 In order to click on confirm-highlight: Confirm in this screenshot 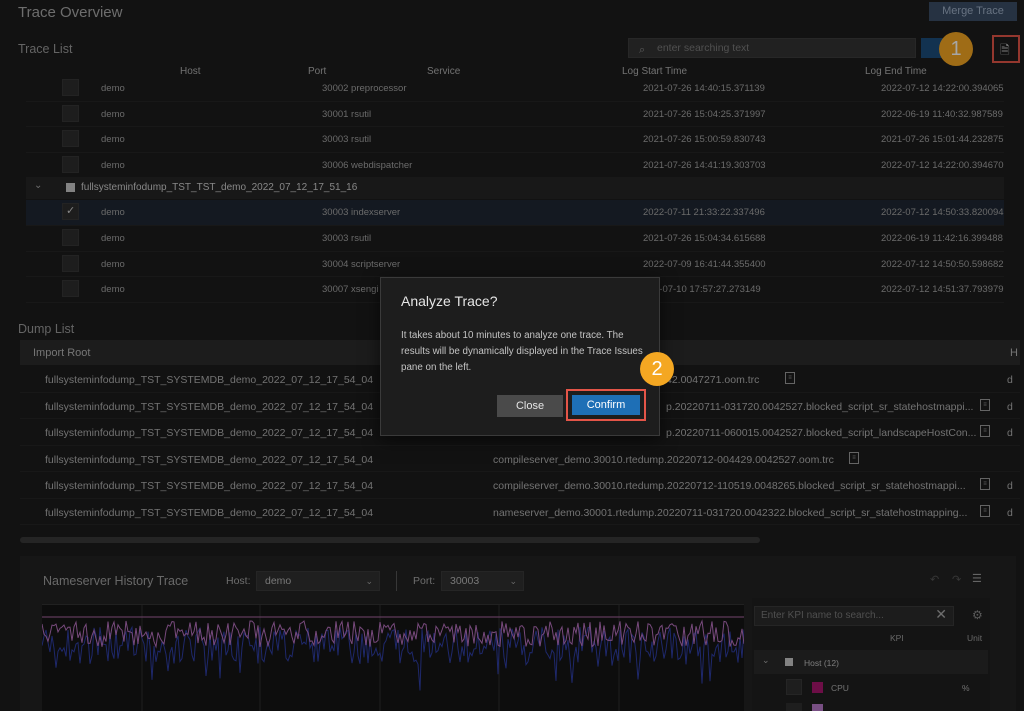, I will do `click(606, 405)`.